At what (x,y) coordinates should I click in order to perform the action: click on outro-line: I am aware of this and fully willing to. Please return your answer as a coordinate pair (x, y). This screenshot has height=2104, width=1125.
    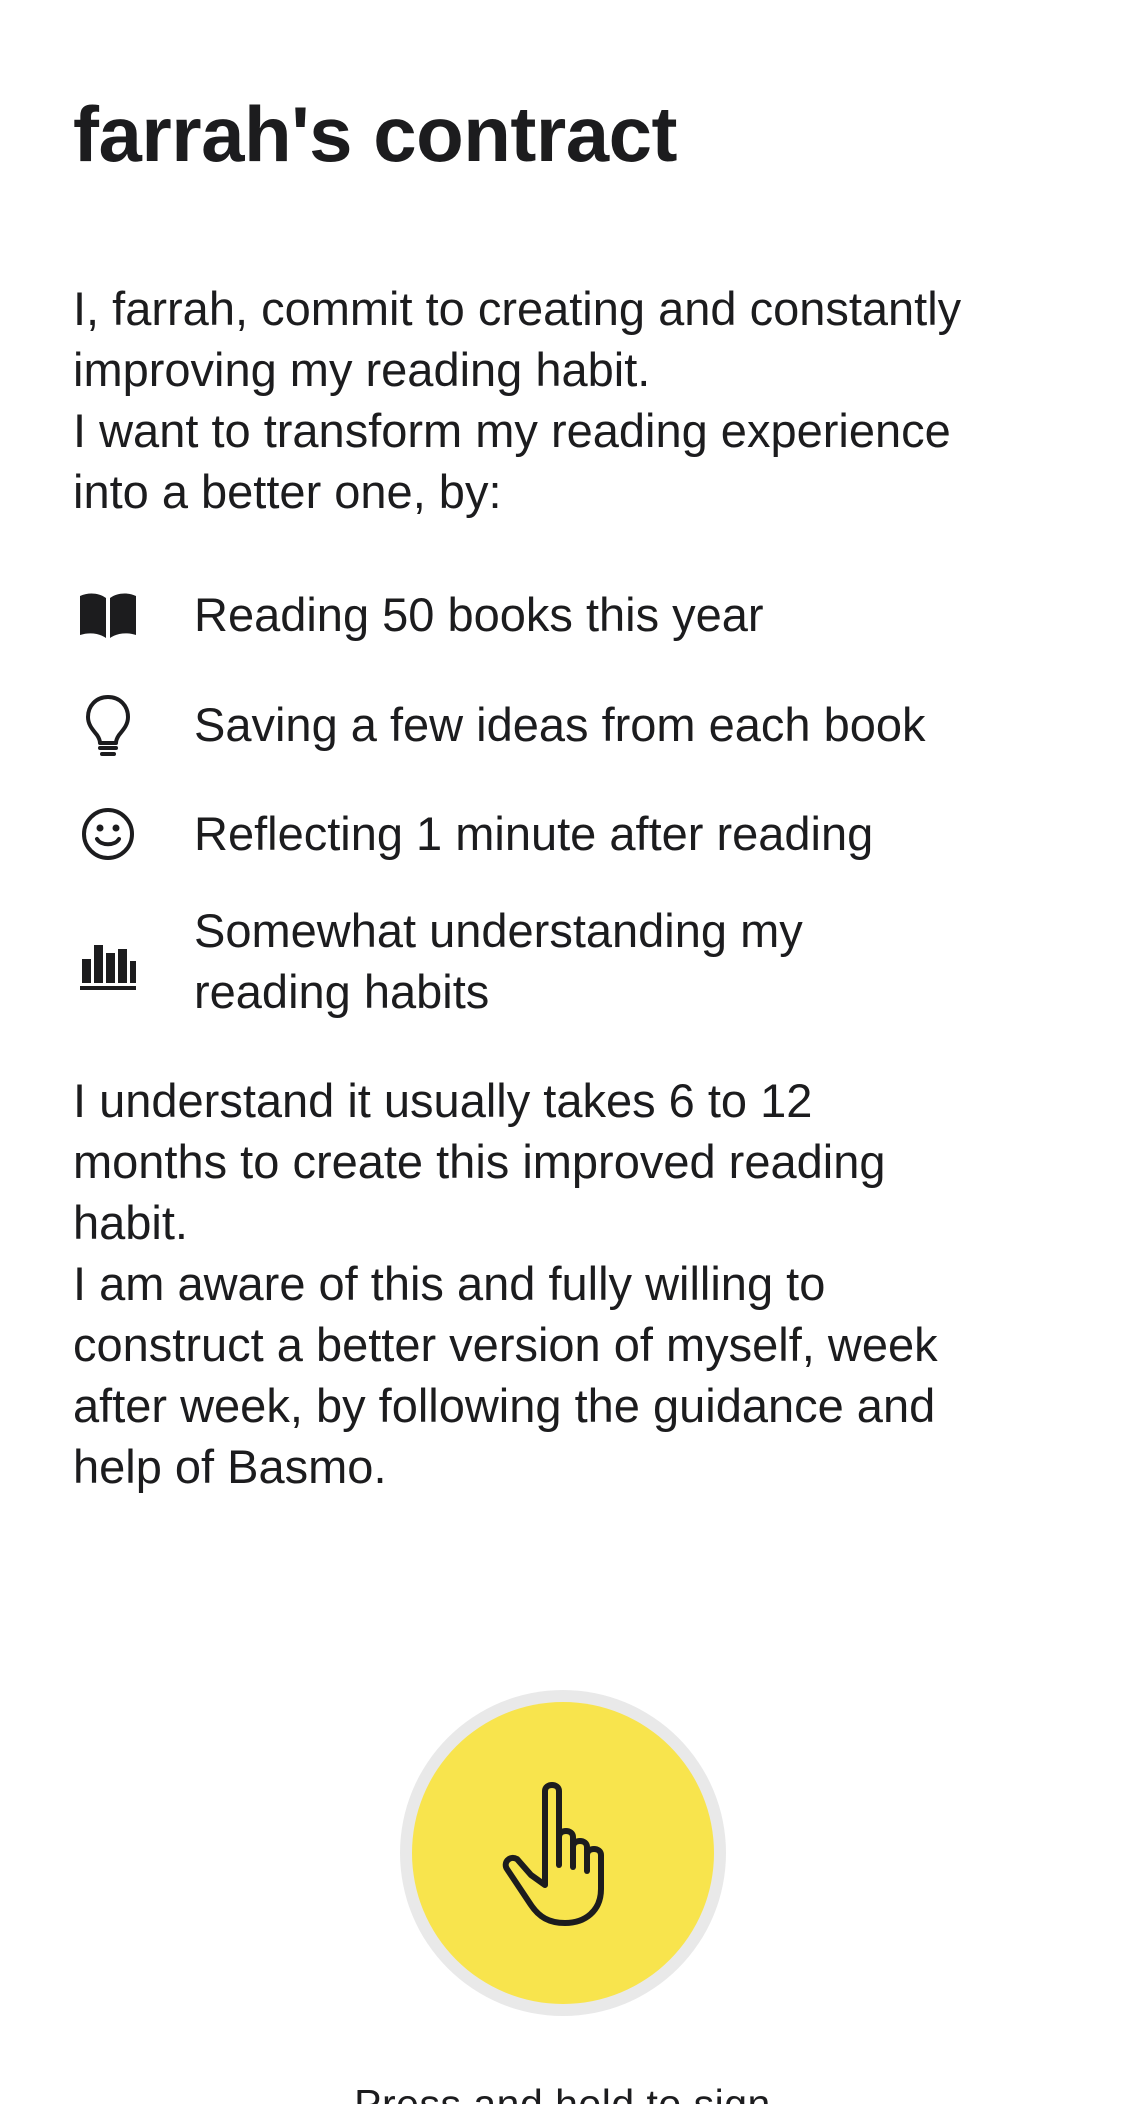
    Looking at the image, I should click on (449, 1283).